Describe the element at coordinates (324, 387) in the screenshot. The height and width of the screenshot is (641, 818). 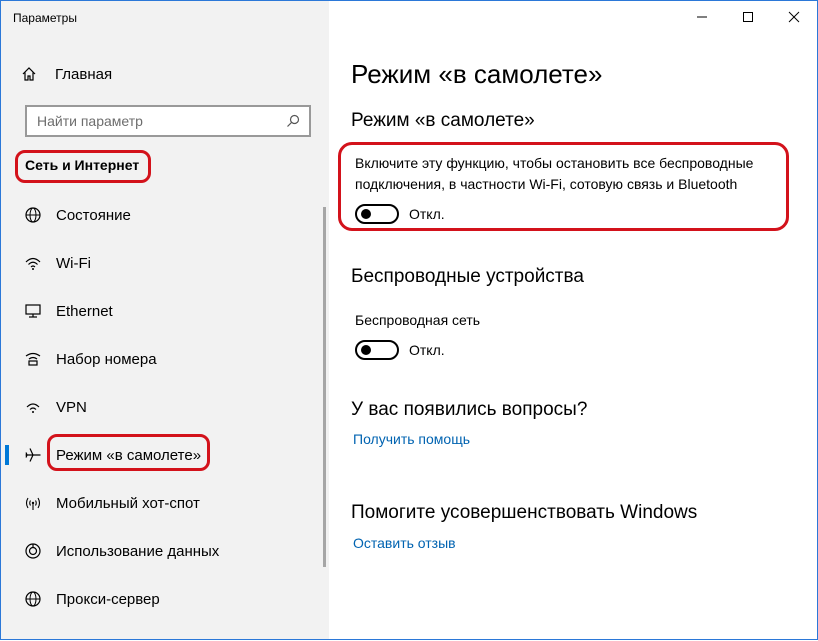
I see `sidebar-scrollbar` at that location.